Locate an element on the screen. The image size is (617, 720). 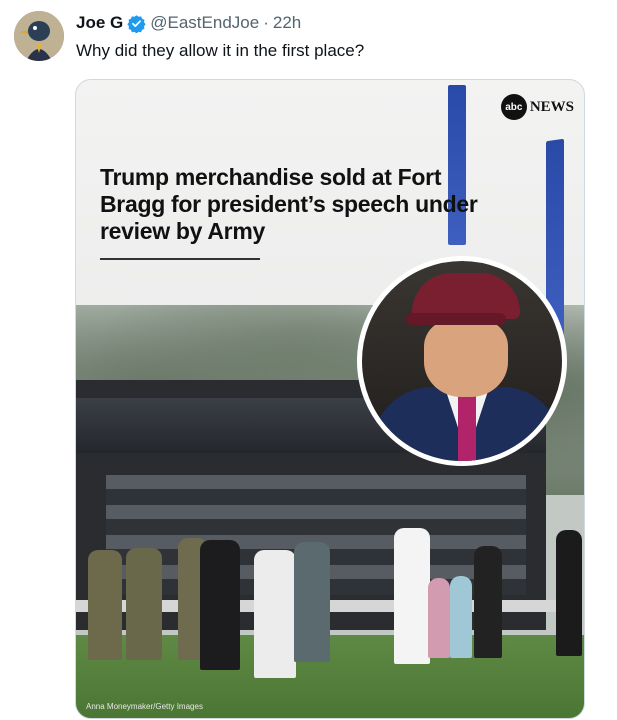
tweet-header: Joe G @EastEndJoe · 22h is located at coordinates (188, 23).